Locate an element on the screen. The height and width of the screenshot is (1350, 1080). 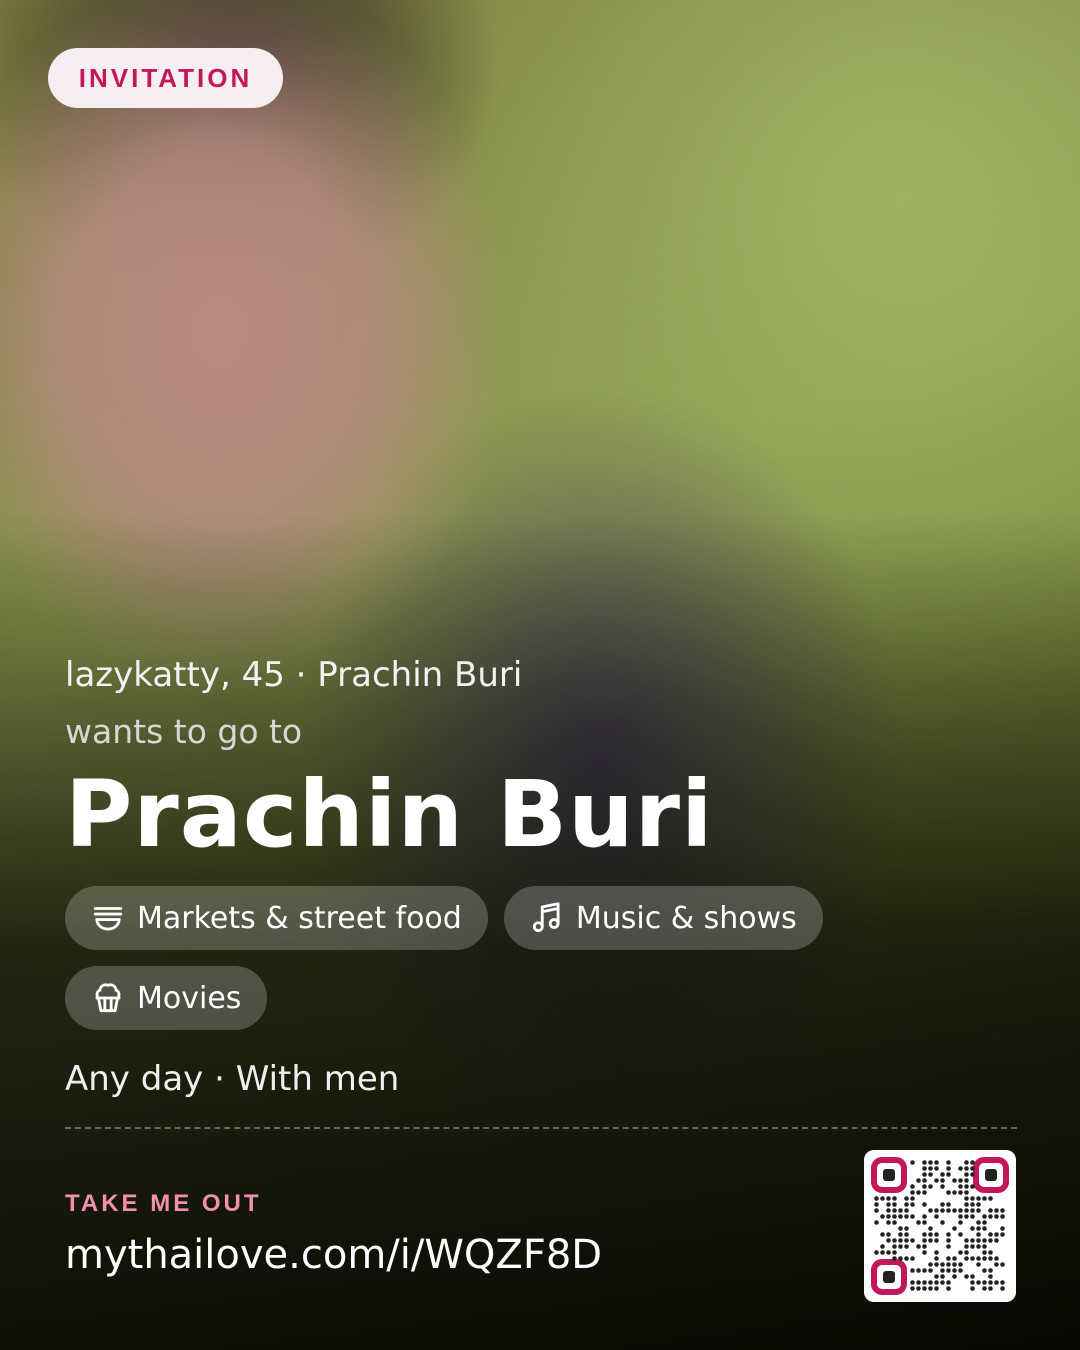
availability-details: Any day · With men is located at coordinates (232, 1079).